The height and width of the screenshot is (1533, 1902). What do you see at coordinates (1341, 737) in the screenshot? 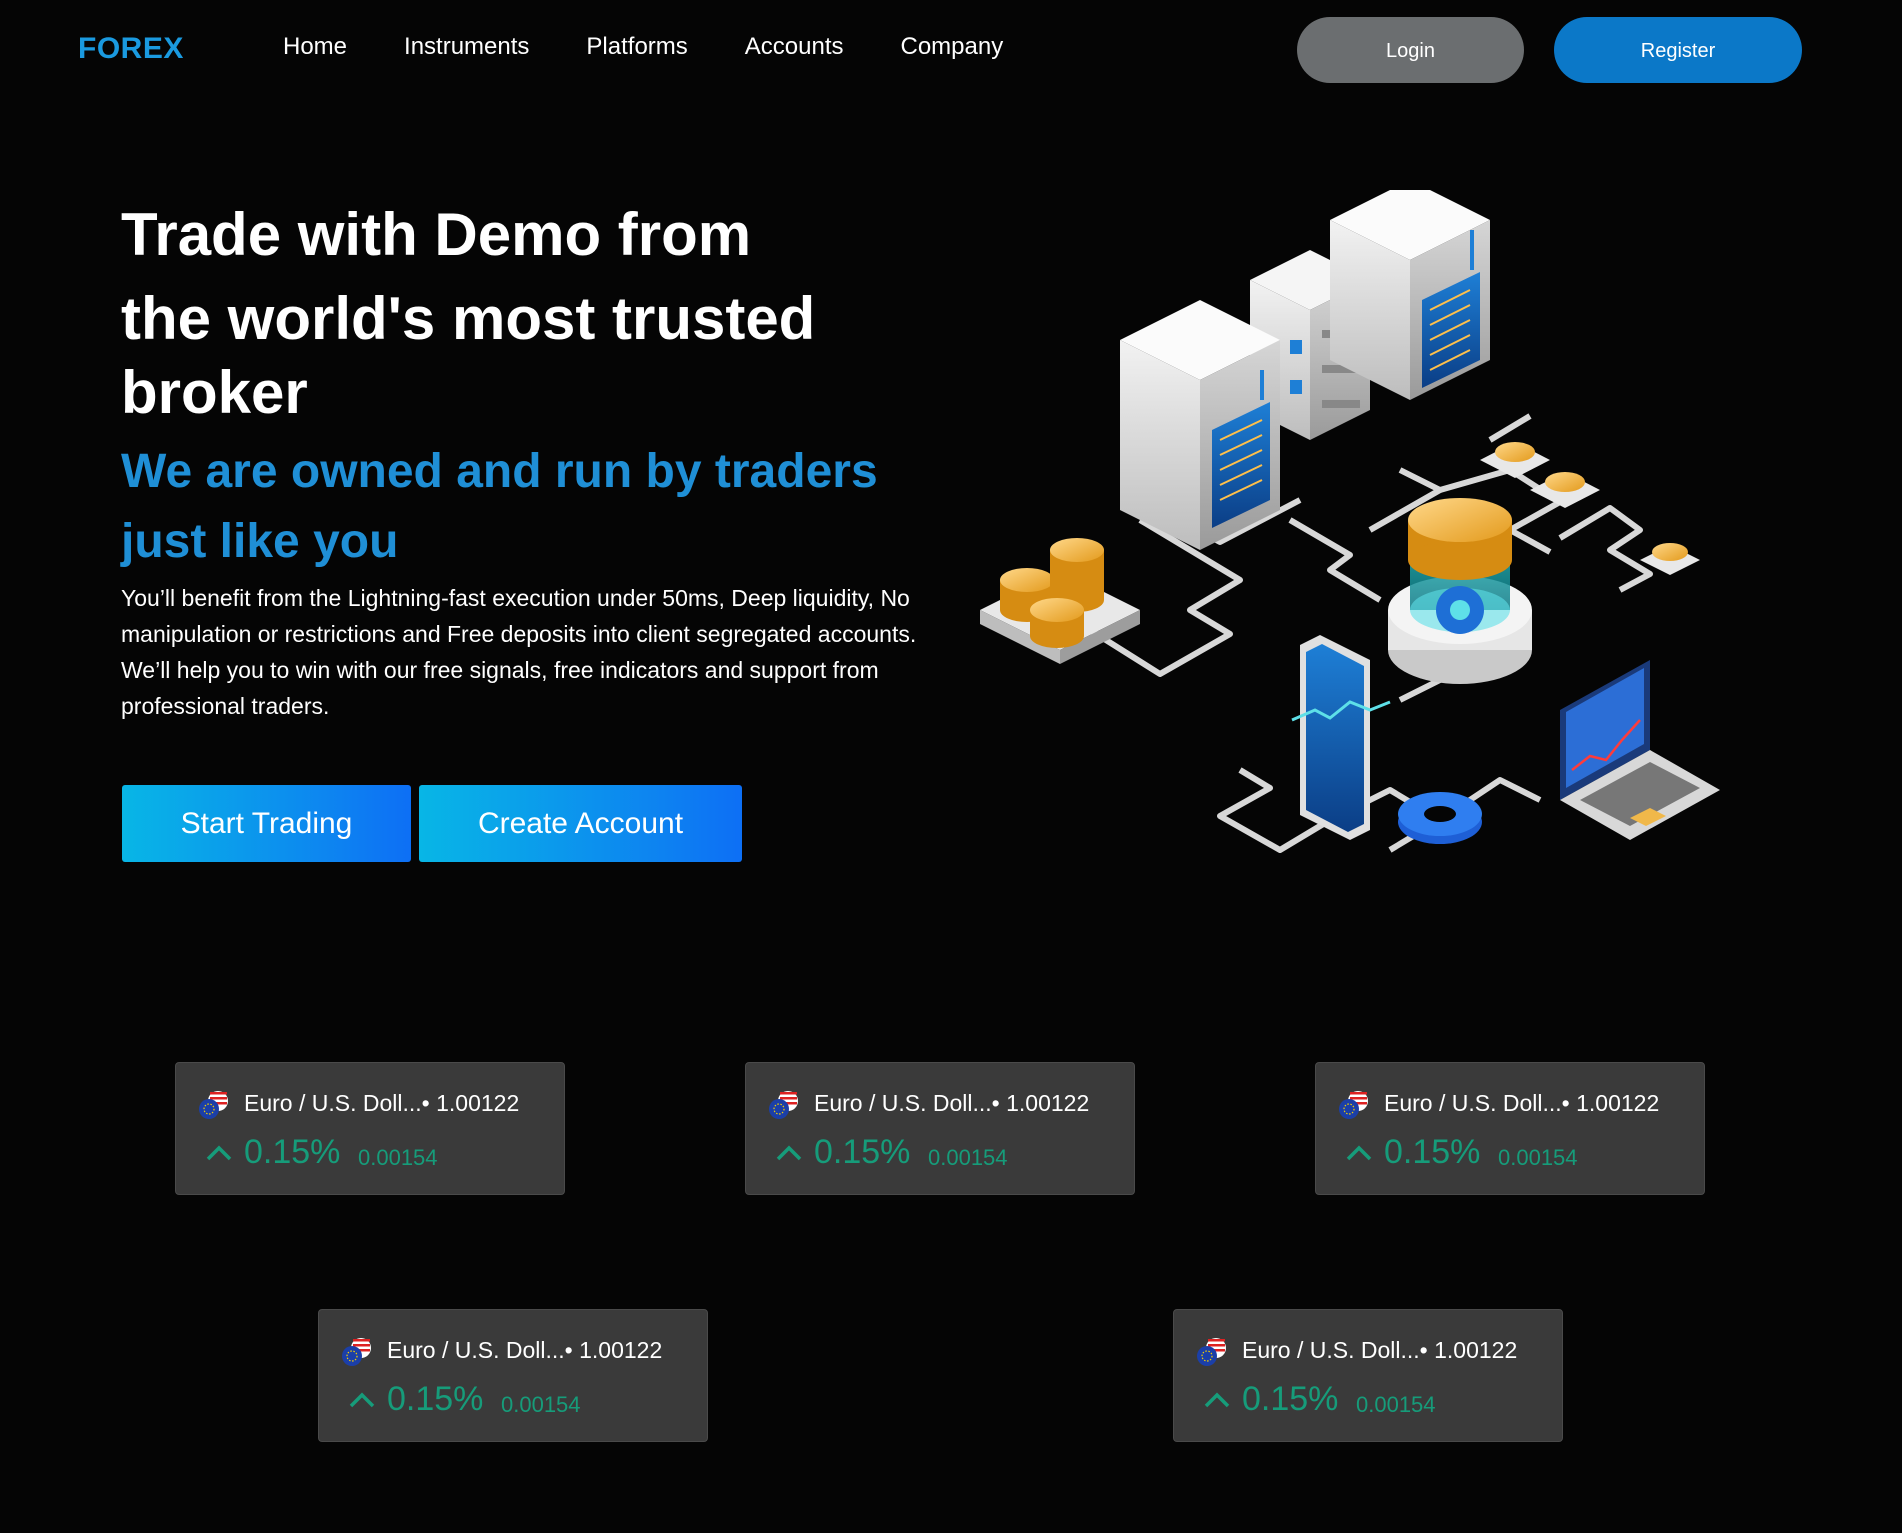
I see `phone-device` at bounding box center [1341, 737].